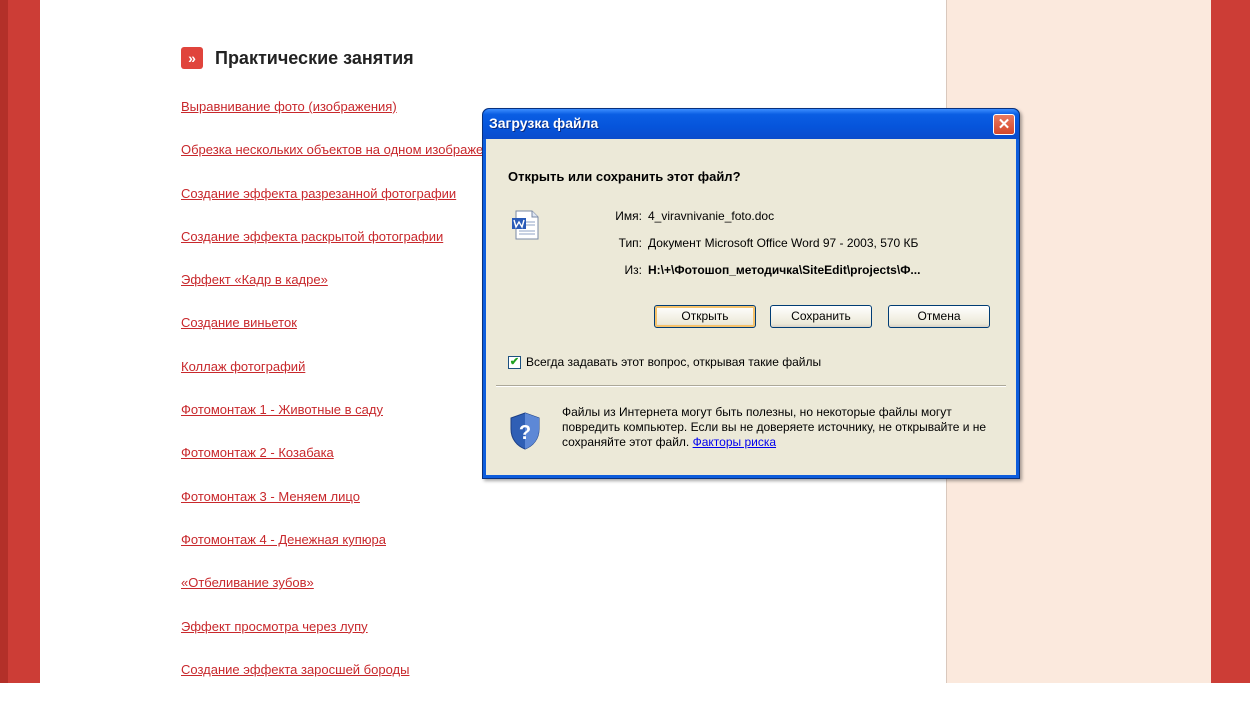  What do you see at coordinates (343, 422) in the screenshot?
I see `list-item: Фотомонтаж 1 - Животные в саду` at bounding box center [343, 422].